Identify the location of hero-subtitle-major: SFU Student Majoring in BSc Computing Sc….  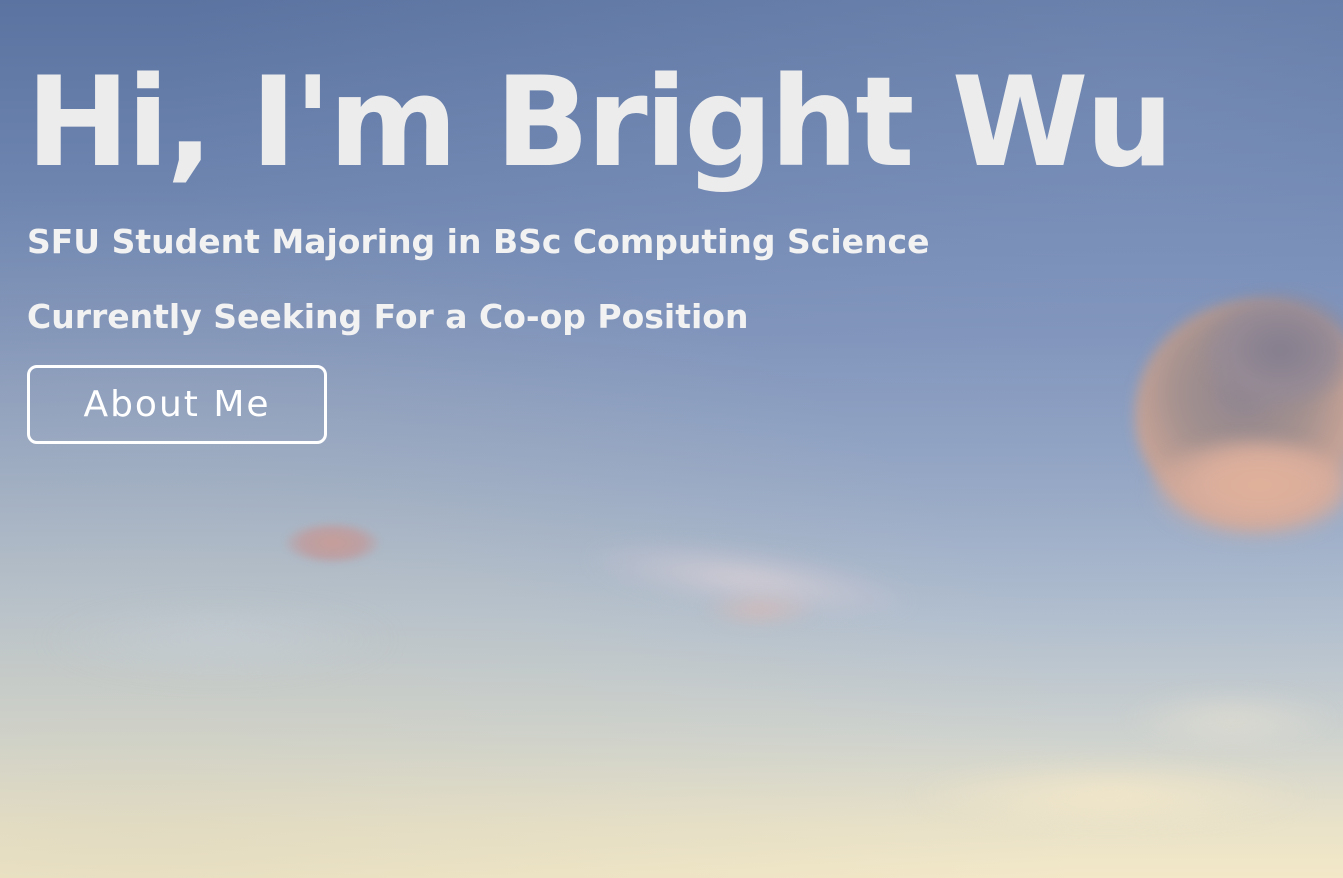
(478, 241).